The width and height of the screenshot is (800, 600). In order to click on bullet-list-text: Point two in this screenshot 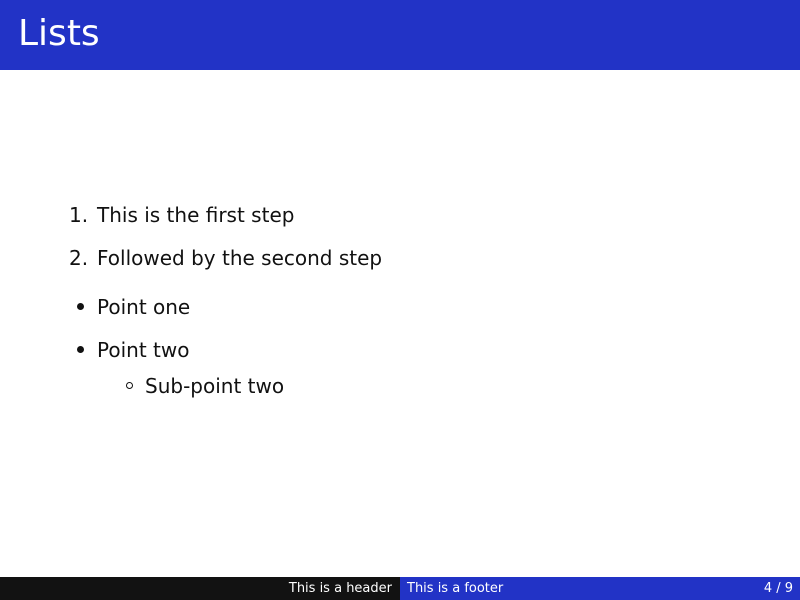, I will do `click(143, 350)`.